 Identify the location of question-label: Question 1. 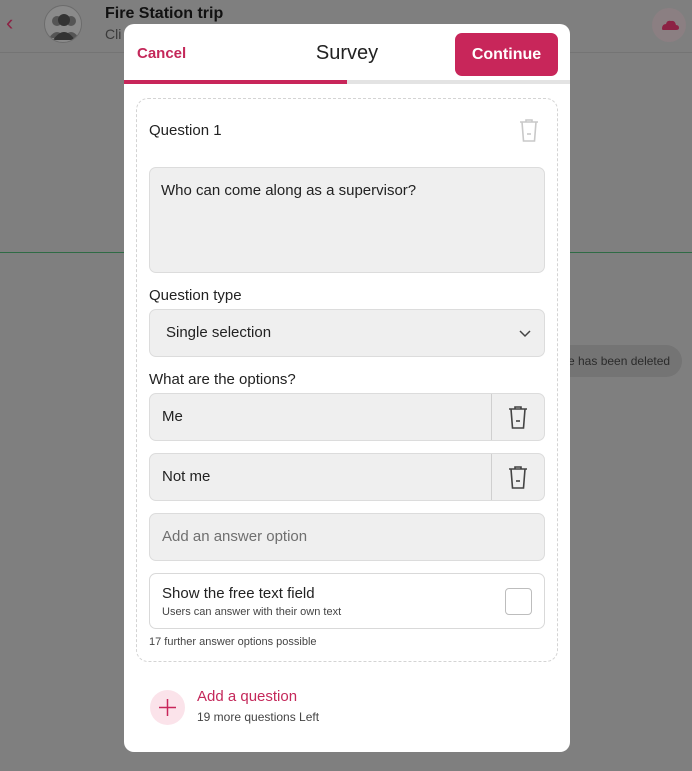
(185, 130).